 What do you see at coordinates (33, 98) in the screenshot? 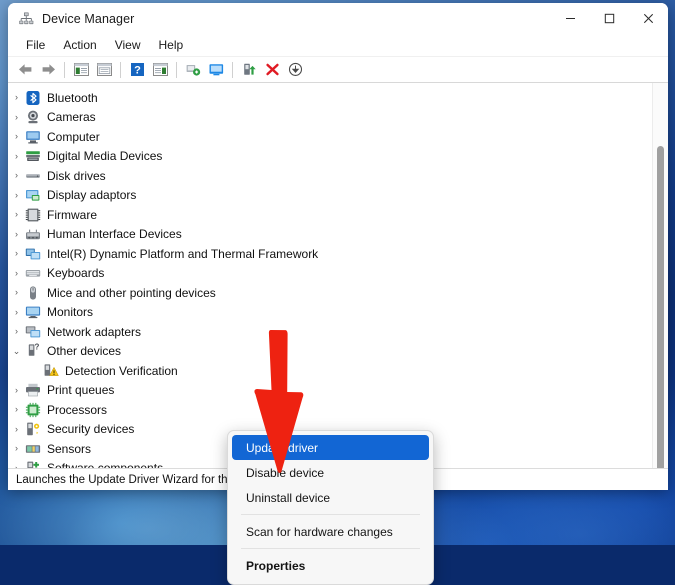
I see `bluetooth-icon` at bounding box center [33, 98].